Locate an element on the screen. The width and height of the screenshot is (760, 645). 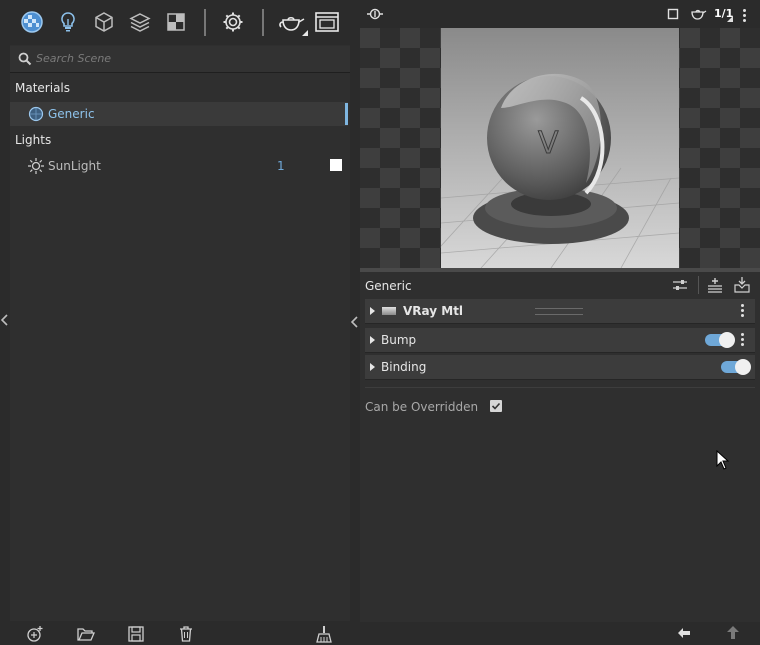
light-item-sunlight: SunLight 1 is located at coordinates (179, 166).